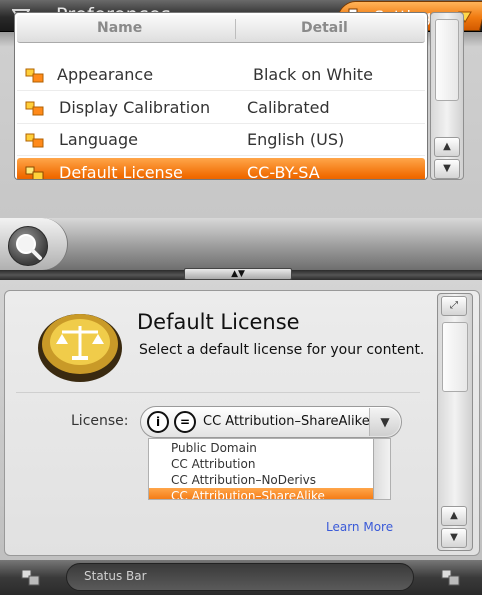 This screenshot has width=482, height=595. What do you see at coordinates (221, 75) in the screenshot?
I see `list-item: Appearance Black on White` at bounding box center [221, 75].